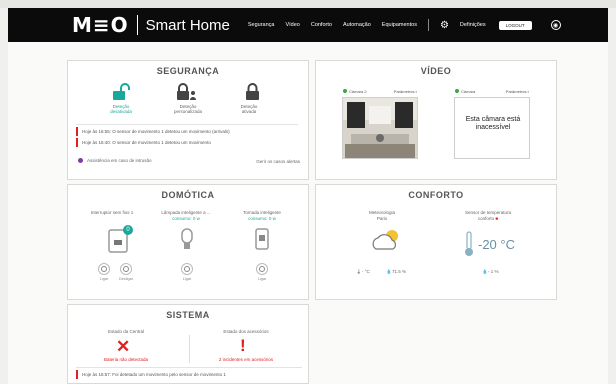 This screenshot has height=384, width=616. Describe the element at coordinates (465, 91) in the screenshot. I see `camera-label: Câmara` at that location.